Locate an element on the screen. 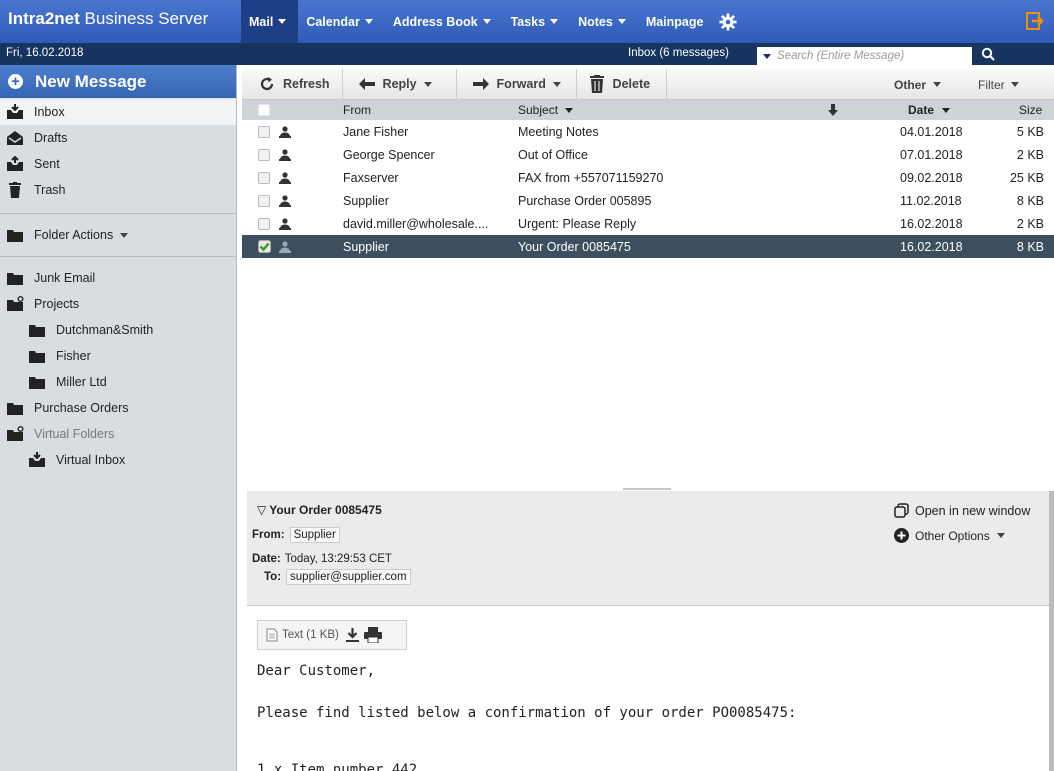 The height and width of the screenshot is (771, 1054). column-size: Size is located at coordinates (1030, 110).